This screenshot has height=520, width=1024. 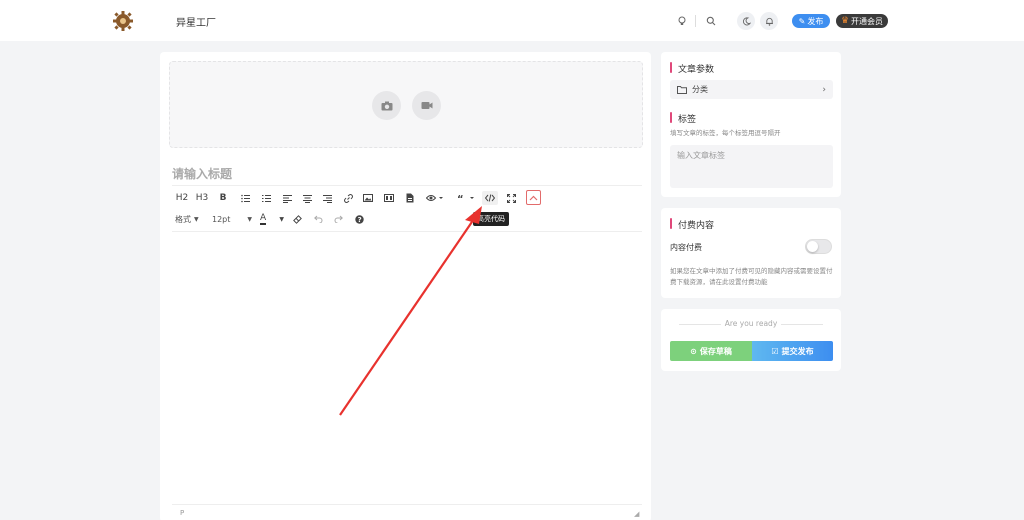 What do you see at coordinates (232, 219) in the screenshot?
I see `font-size-dropdown: 12pt ▼` at bounding box center [232, 219].